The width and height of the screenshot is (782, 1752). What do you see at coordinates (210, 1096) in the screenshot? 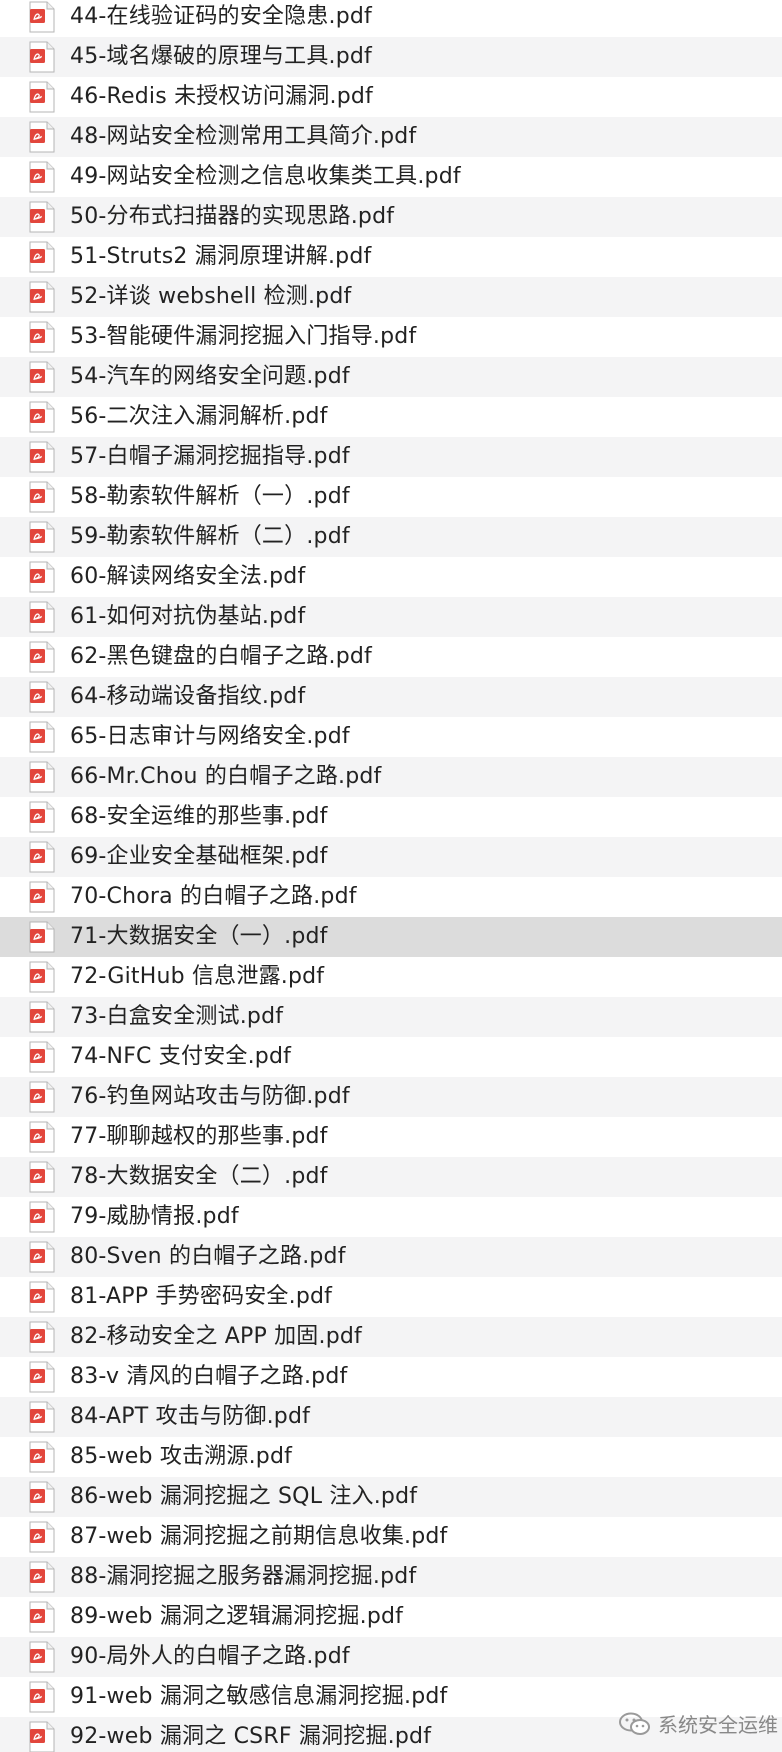
I see `file-name: 76-钓鱼网站攻击与防御.pdf` at bounding box center [210, 1096].